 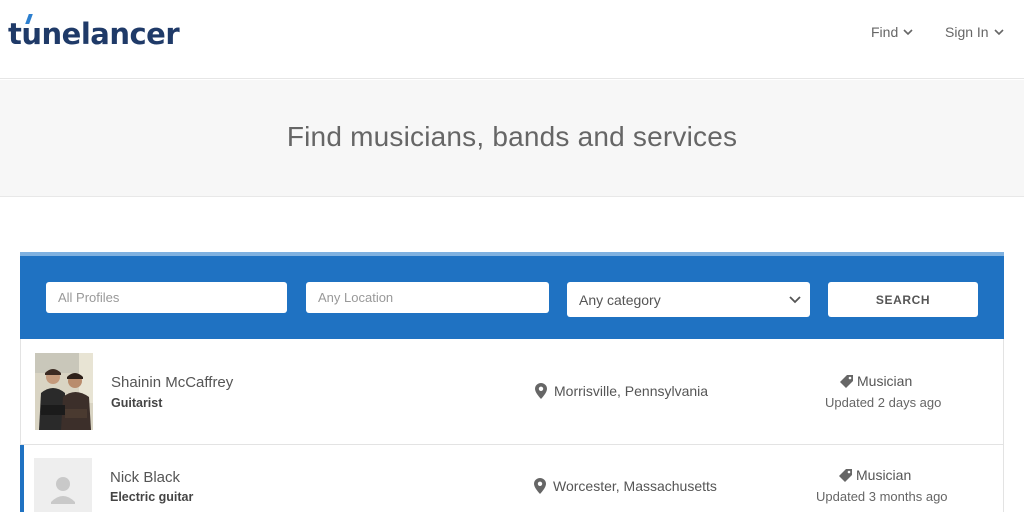 I want to click on nav-find-label: Find, so click(x=885, y=32).